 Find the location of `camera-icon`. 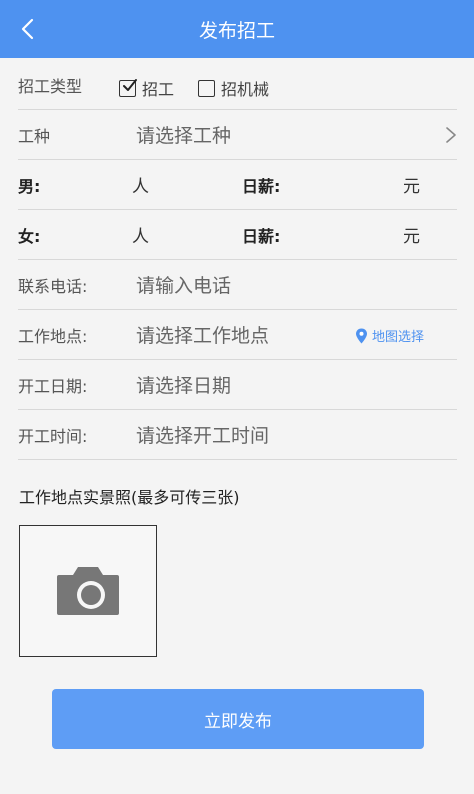

camera-icon is located at coordinates (88, 591).